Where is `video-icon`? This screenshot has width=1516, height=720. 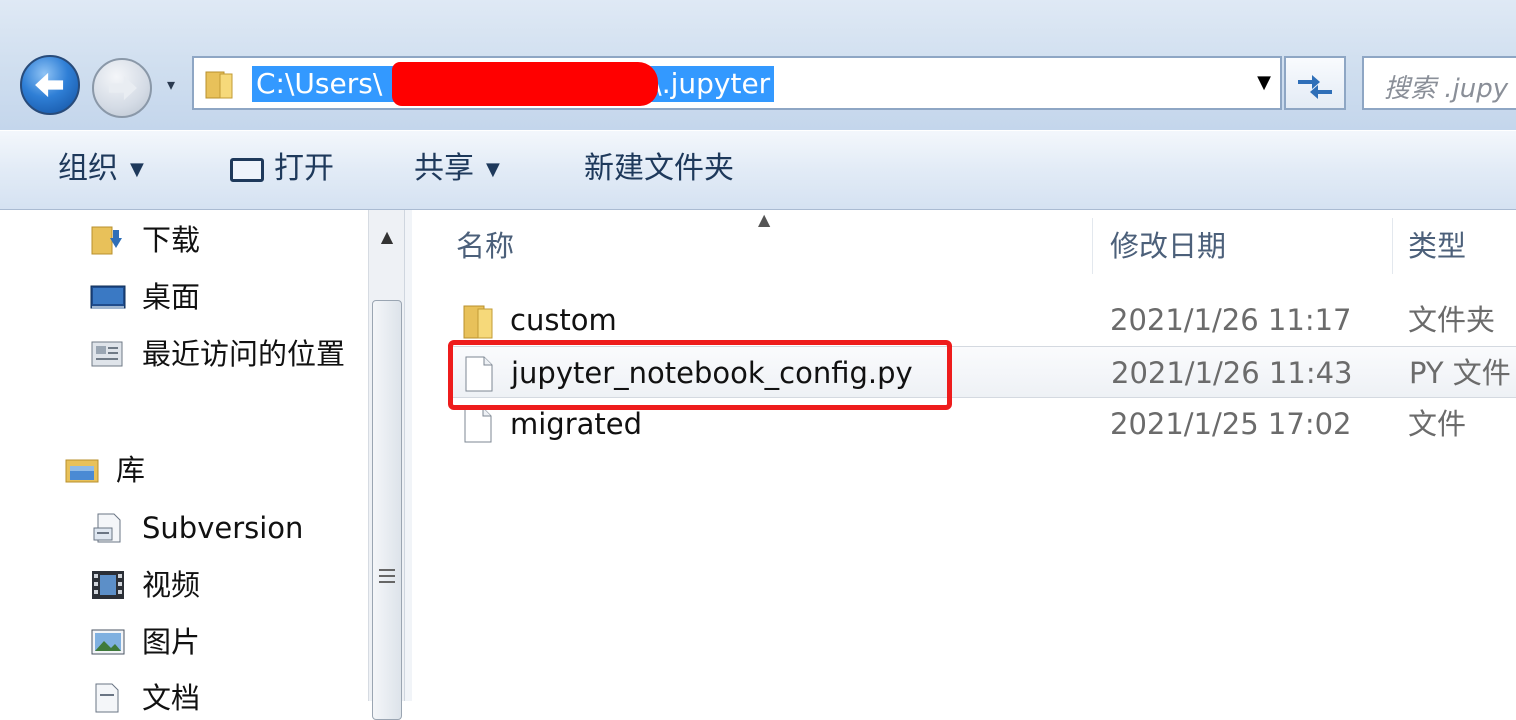
video-icon is located at coordinates (108, 585).